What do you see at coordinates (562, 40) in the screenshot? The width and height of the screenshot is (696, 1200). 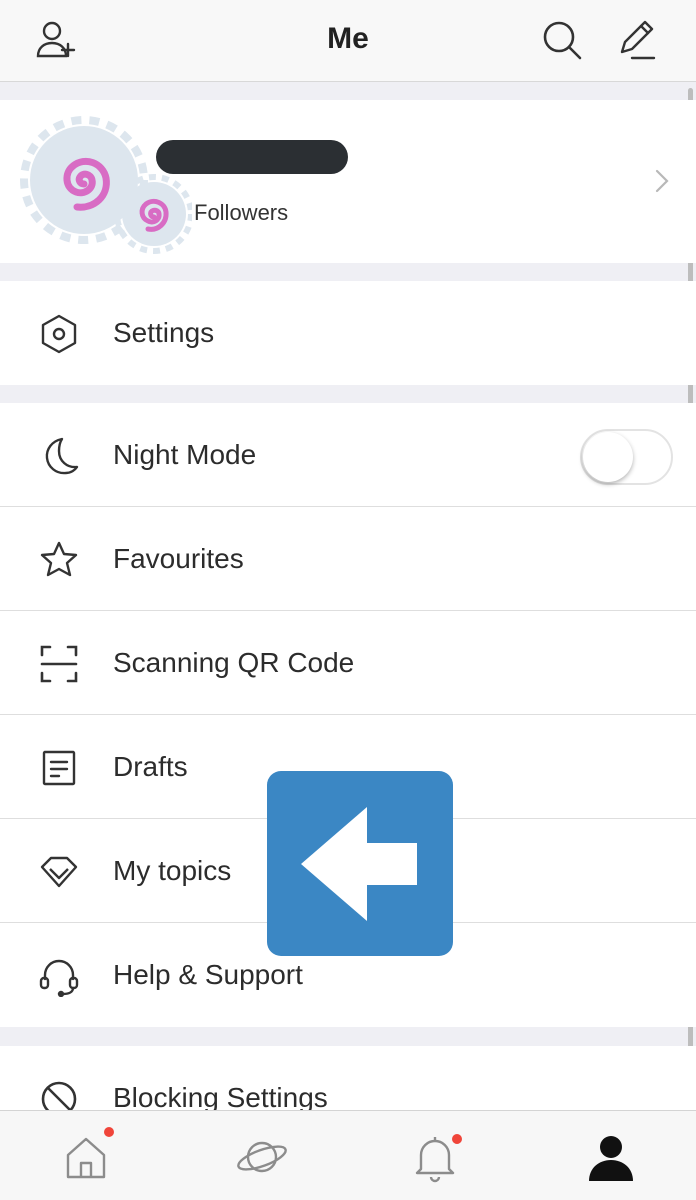 I see `search-icon` at bounding box center [562, 40].